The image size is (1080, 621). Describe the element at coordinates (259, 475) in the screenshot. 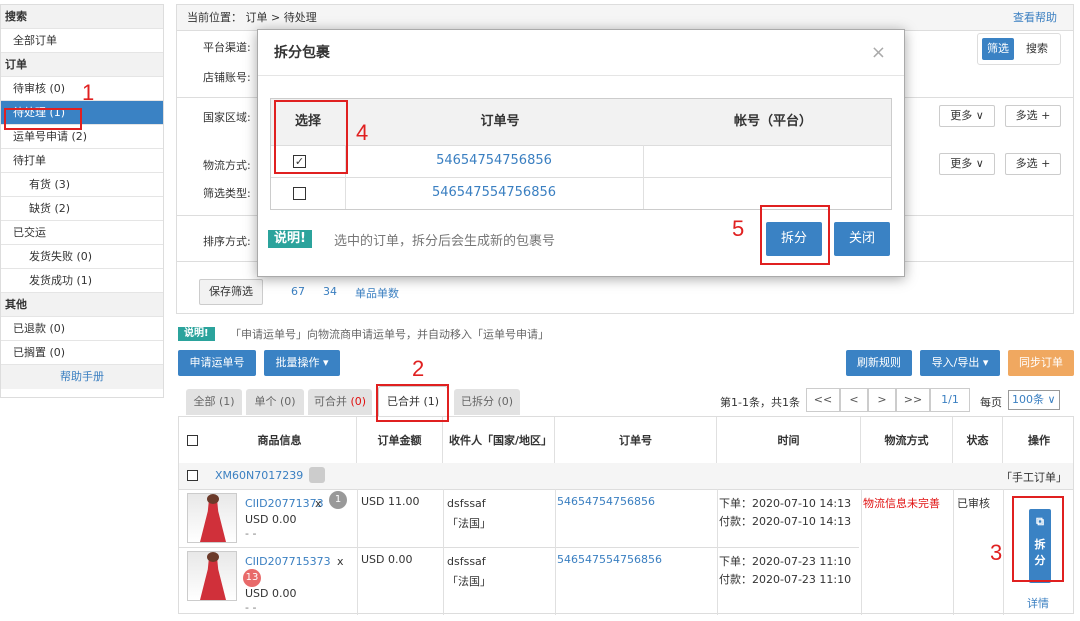

I see `group-id-link: XM60N7017239` at that location.